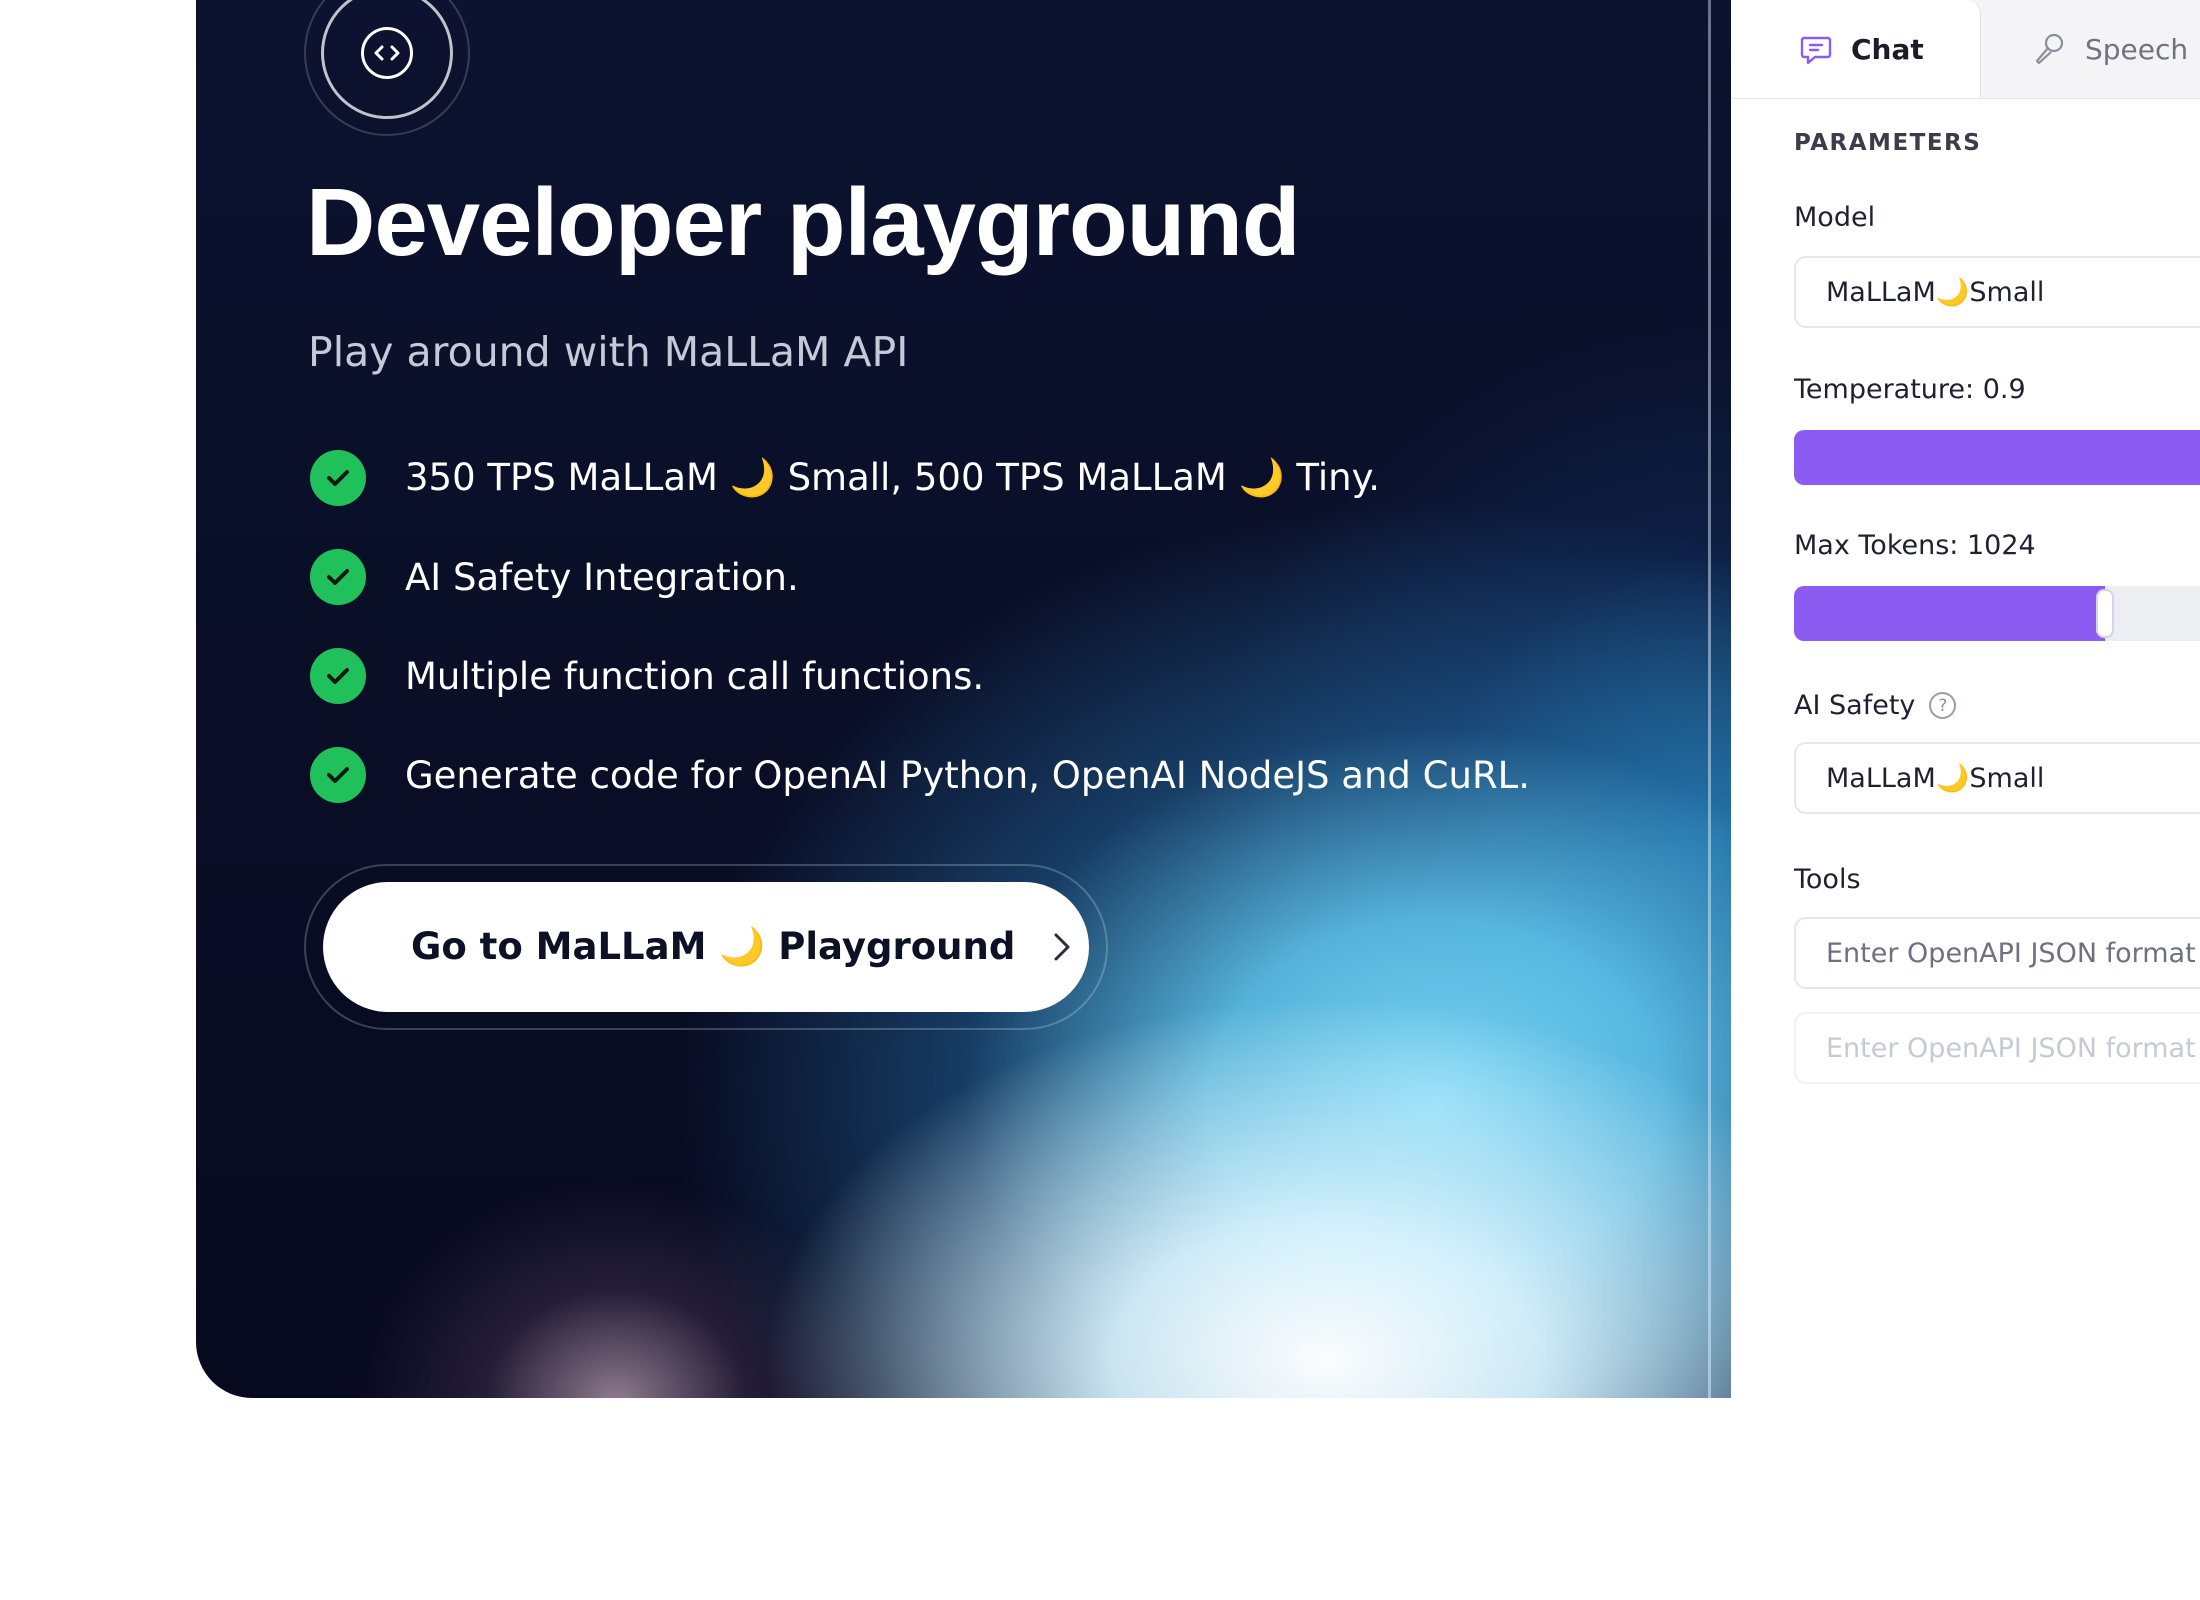 The image size is (2200, 1600). I want to click on tab-speech: Speech, so click(2090, 49).